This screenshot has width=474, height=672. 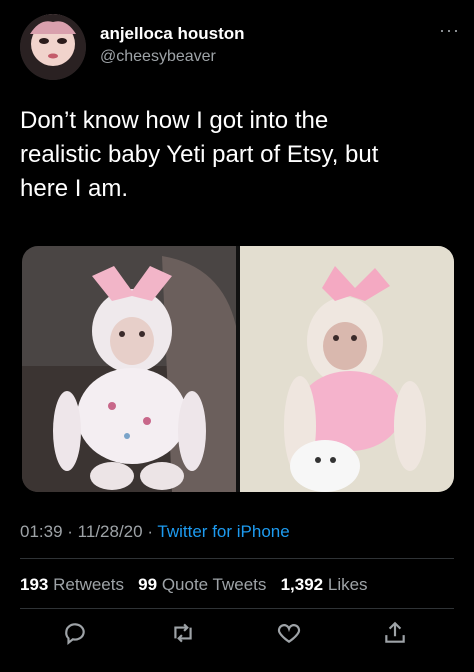 I want to click on tweet-actions, so click(x=237, y=637).